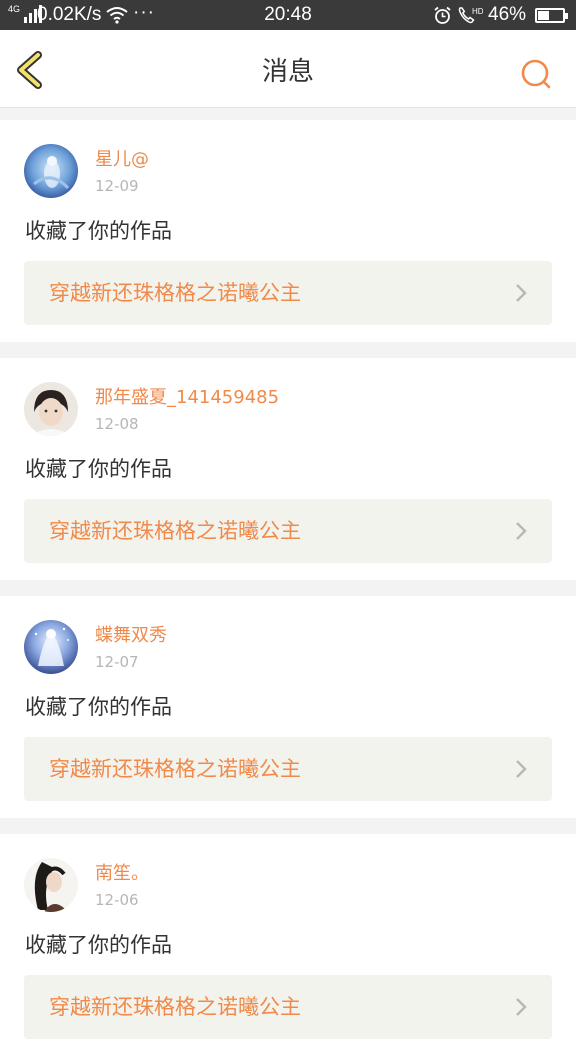 The image size is (576, 1056). Describe the element at coordinates (117, 186) in the screenshot. I see `message-date: 12-09` at that location.